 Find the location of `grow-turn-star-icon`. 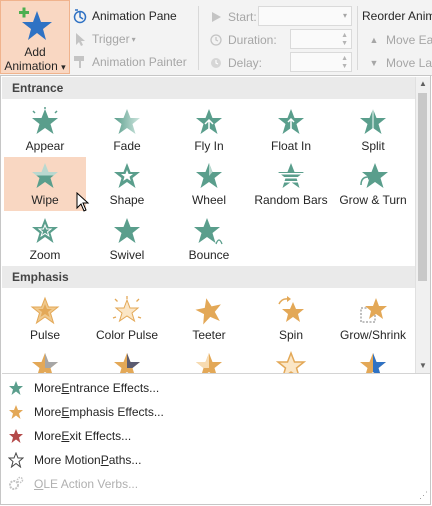

grow-turn-star-icon is located at coordinates (374, 175).